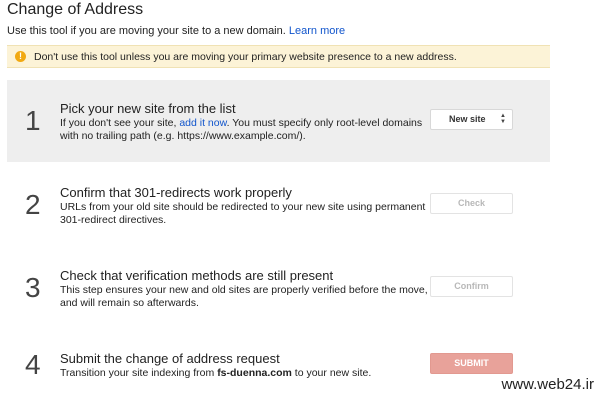 The image size is (600, 400). I want to click on step-title: Confirm that 301-redirects work properly, so click(176, 192).